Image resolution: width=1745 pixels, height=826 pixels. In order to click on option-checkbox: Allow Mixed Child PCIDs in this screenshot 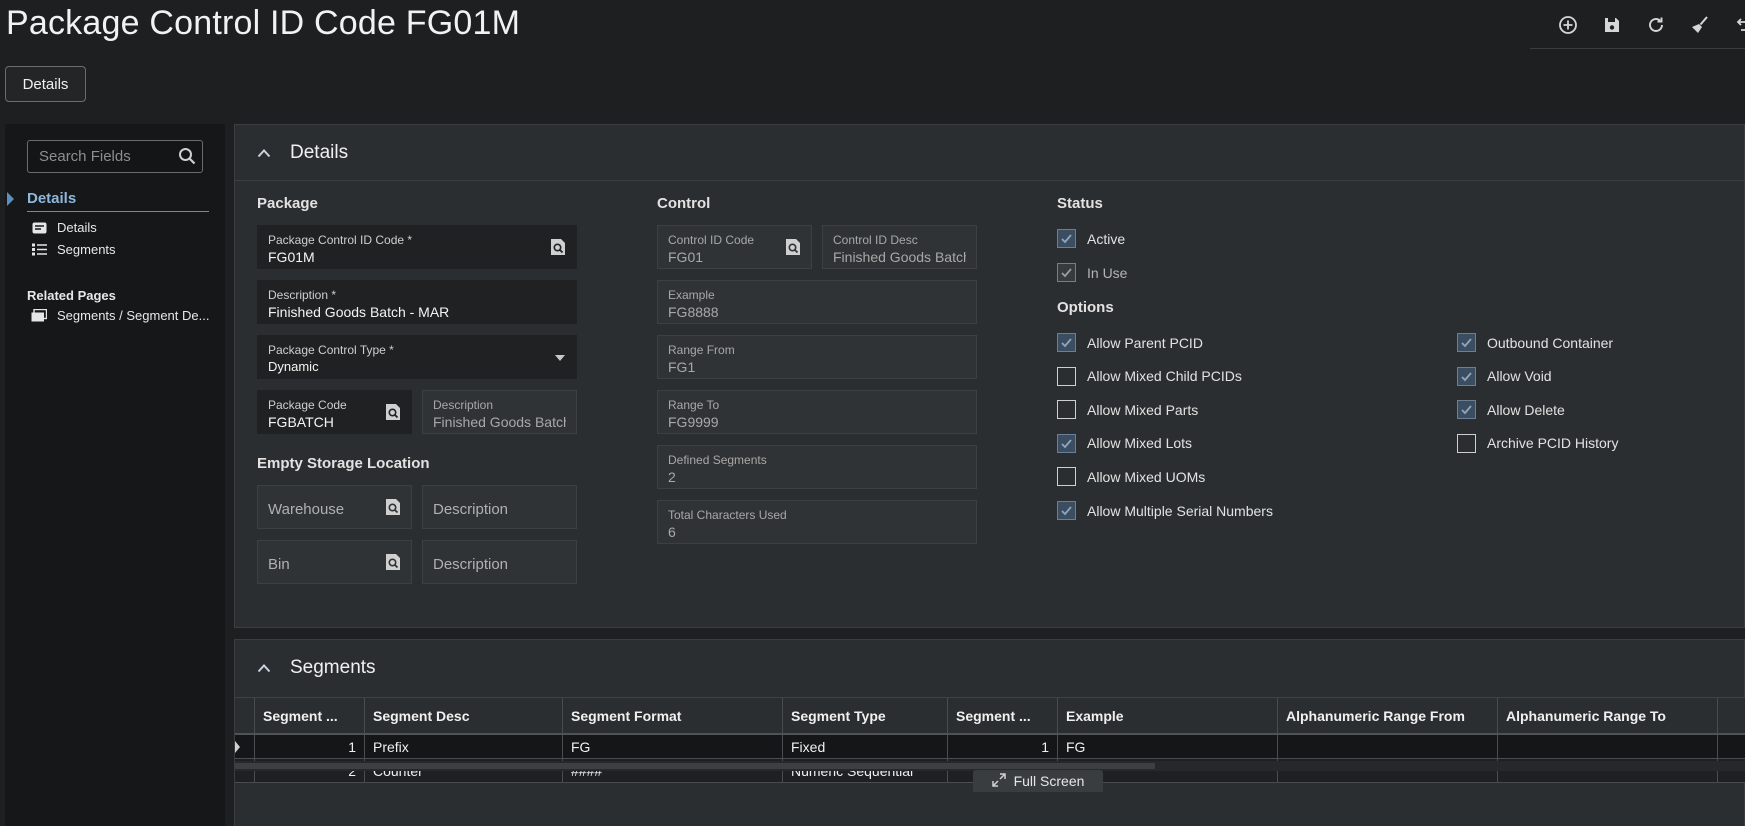, I will do `click(1149, 376)`.